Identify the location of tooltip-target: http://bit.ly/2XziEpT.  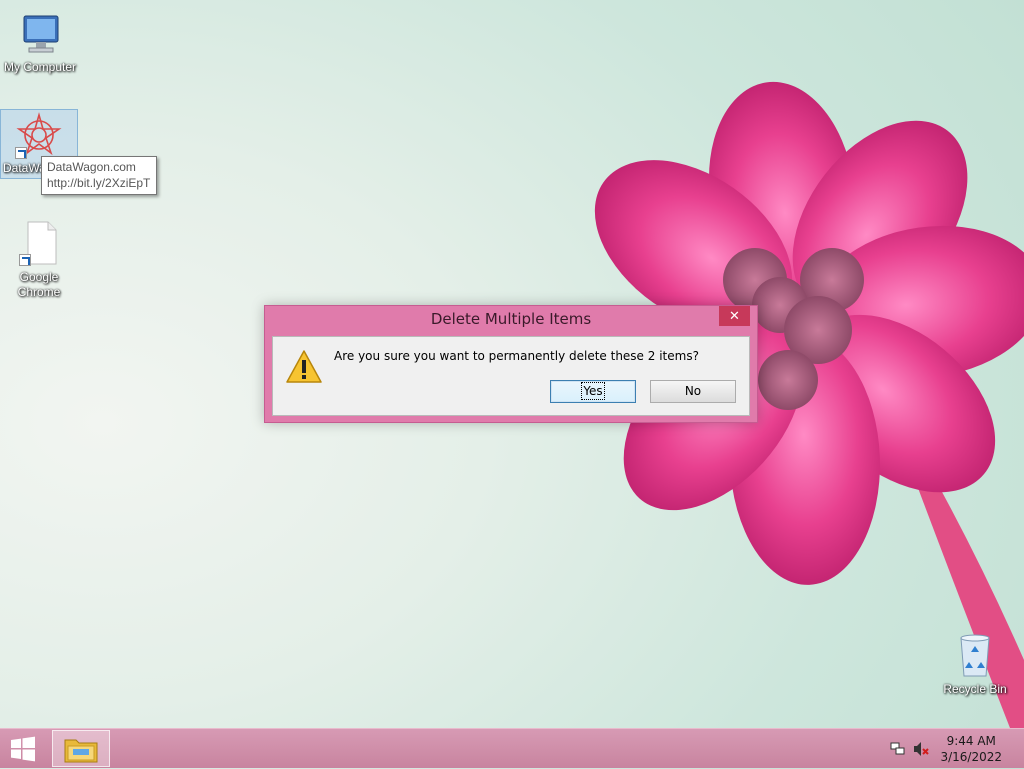
(99, 183).